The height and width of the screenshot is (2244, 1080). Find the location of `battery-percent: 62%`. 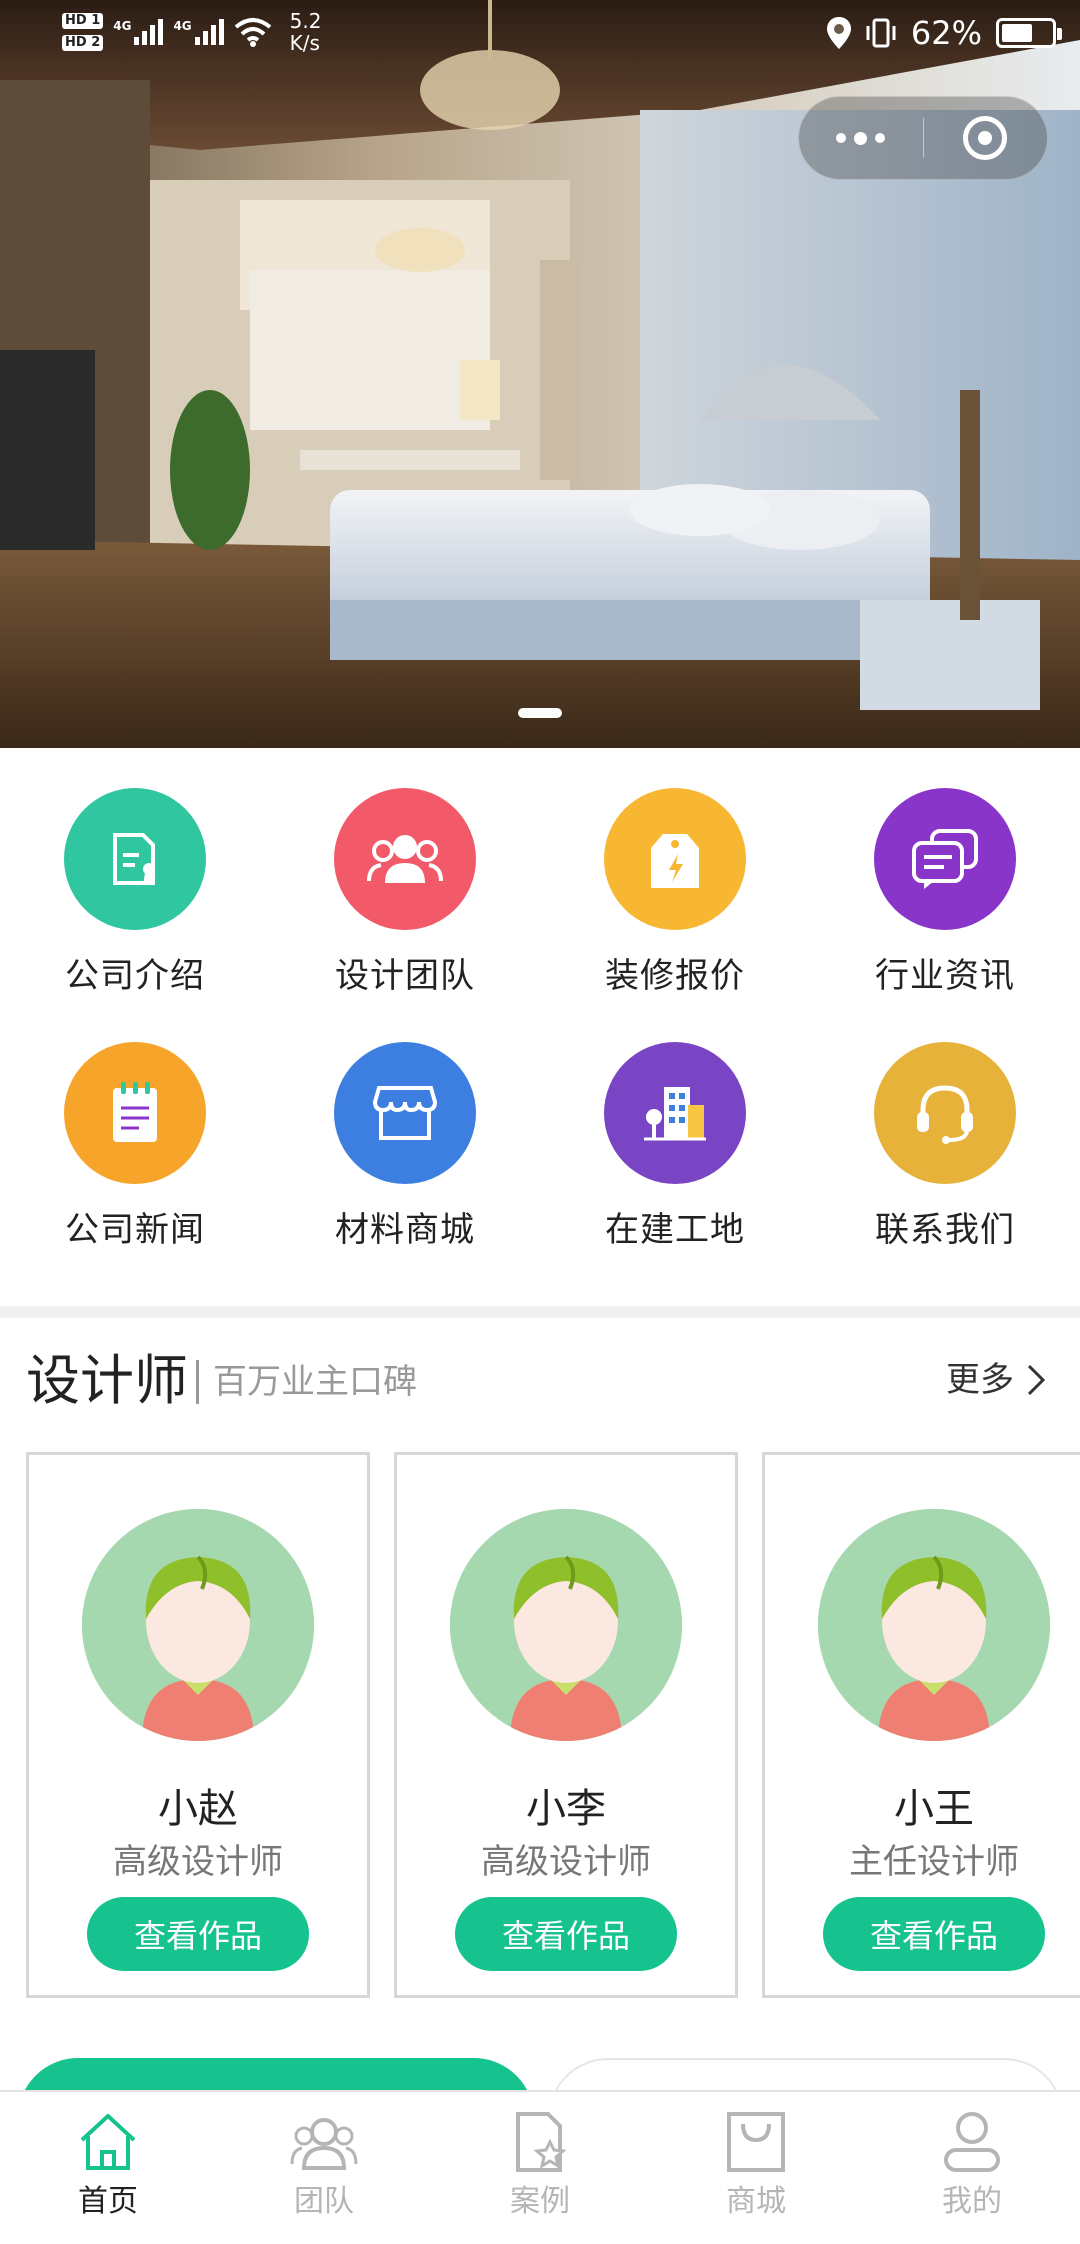

battery-percent: 62% is located at coordinates (946, 33).